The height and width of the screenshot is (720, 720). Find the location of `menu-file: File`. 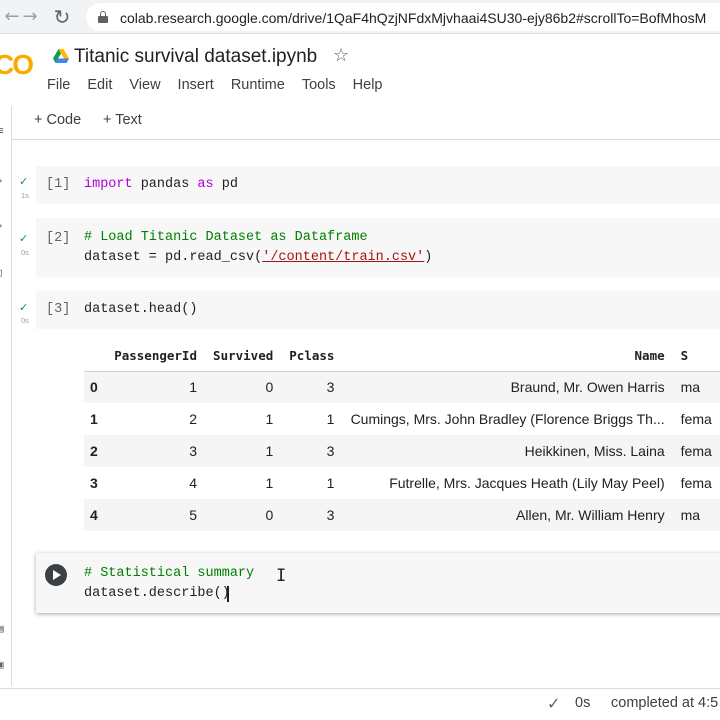

menu-file: File is located at coordinates (58, 85).